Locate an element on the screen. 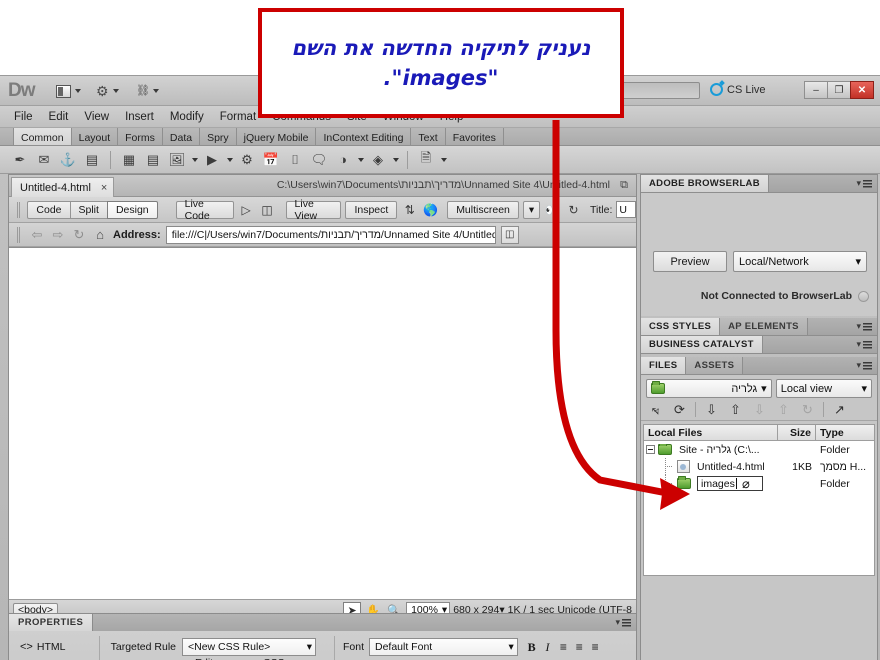 The height and width of the screenshot is (660, 880). close-button: ✕ is located at coordinates (862, 90).